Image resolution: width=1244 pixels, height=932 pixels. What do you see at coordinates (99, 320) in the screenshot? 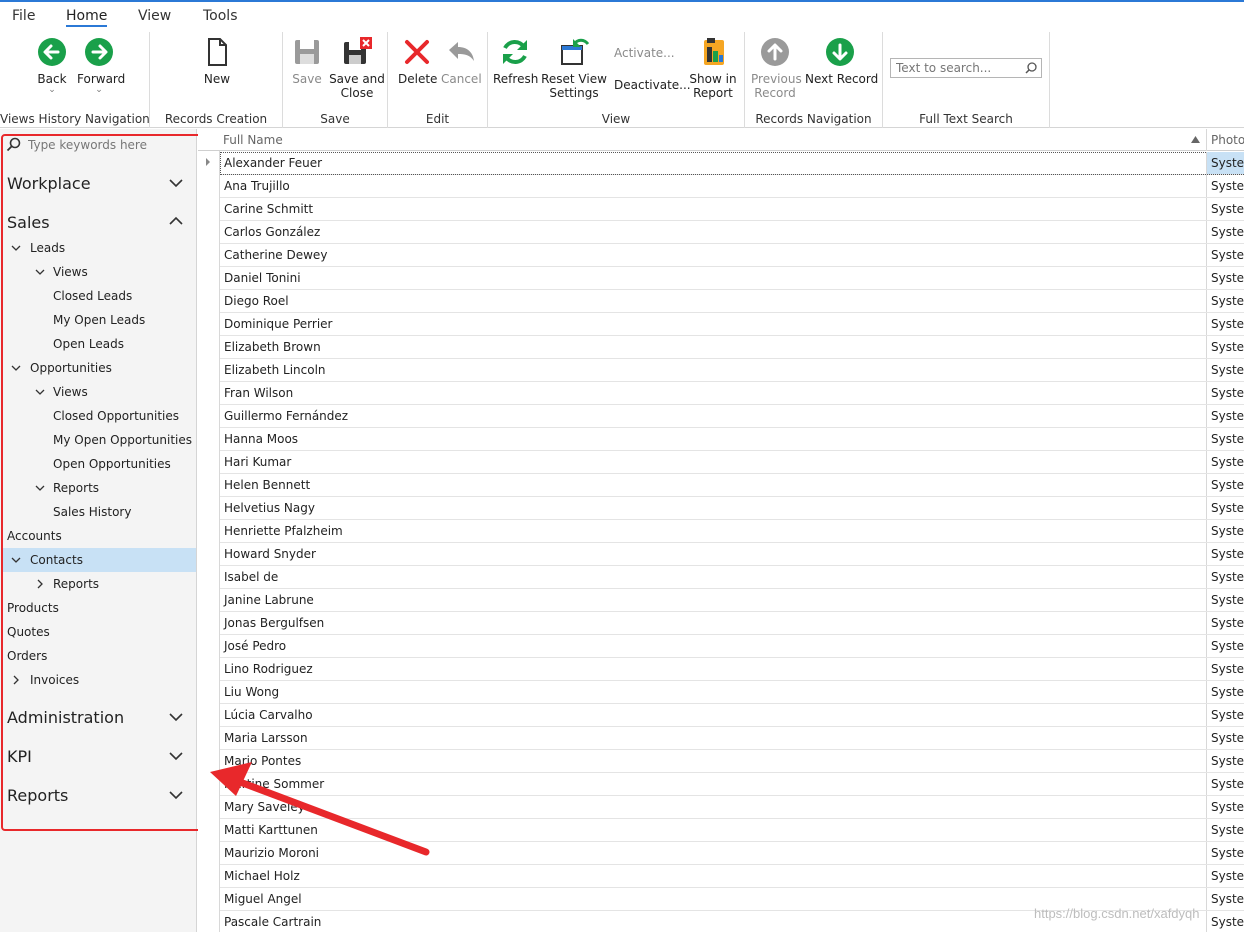
I see `nav-item-my-open-leads: My Open Leads` at bounding box center [99, 320].